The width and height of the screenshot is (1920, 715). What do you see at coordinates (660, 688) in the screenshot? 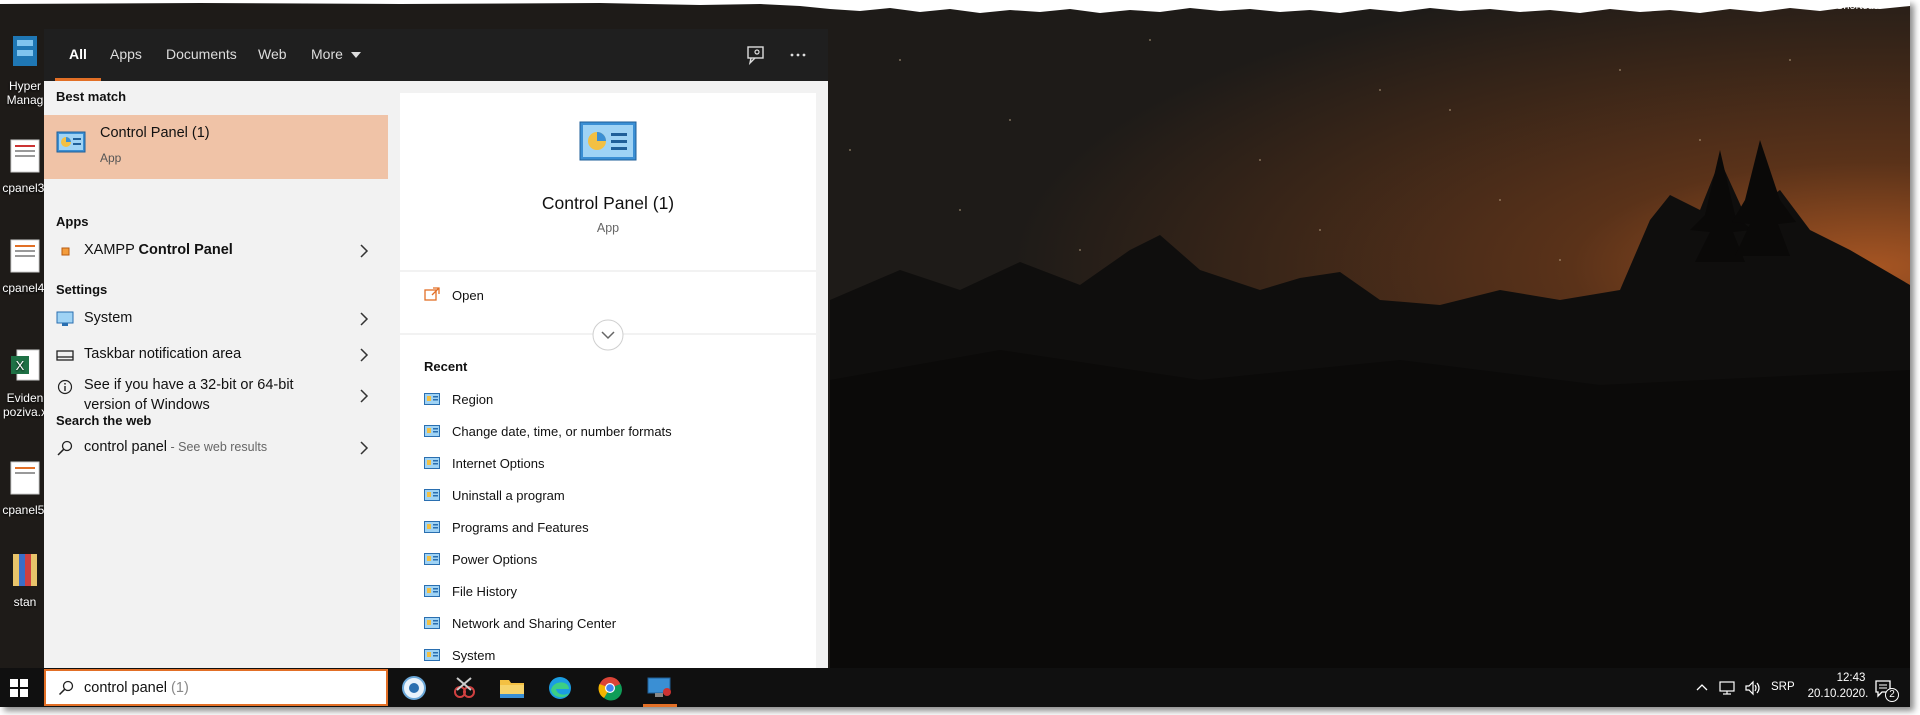
I see `remote-desktop-icon` at bounding box center [660, 688].